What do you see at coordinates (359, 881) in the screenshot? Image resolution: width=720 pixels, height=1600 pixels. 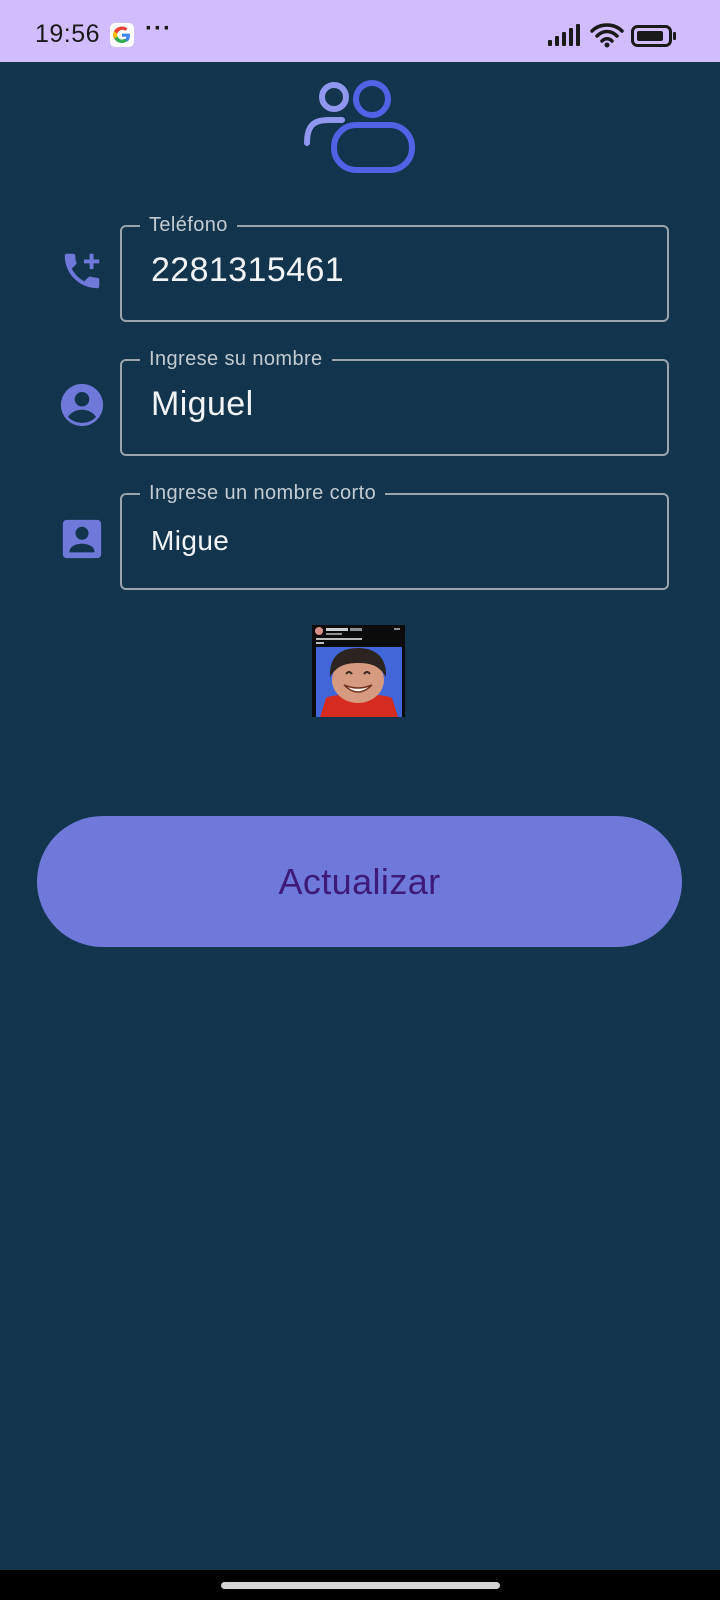 I see `update-button: Actualizar` at bounding box center [359, 881].